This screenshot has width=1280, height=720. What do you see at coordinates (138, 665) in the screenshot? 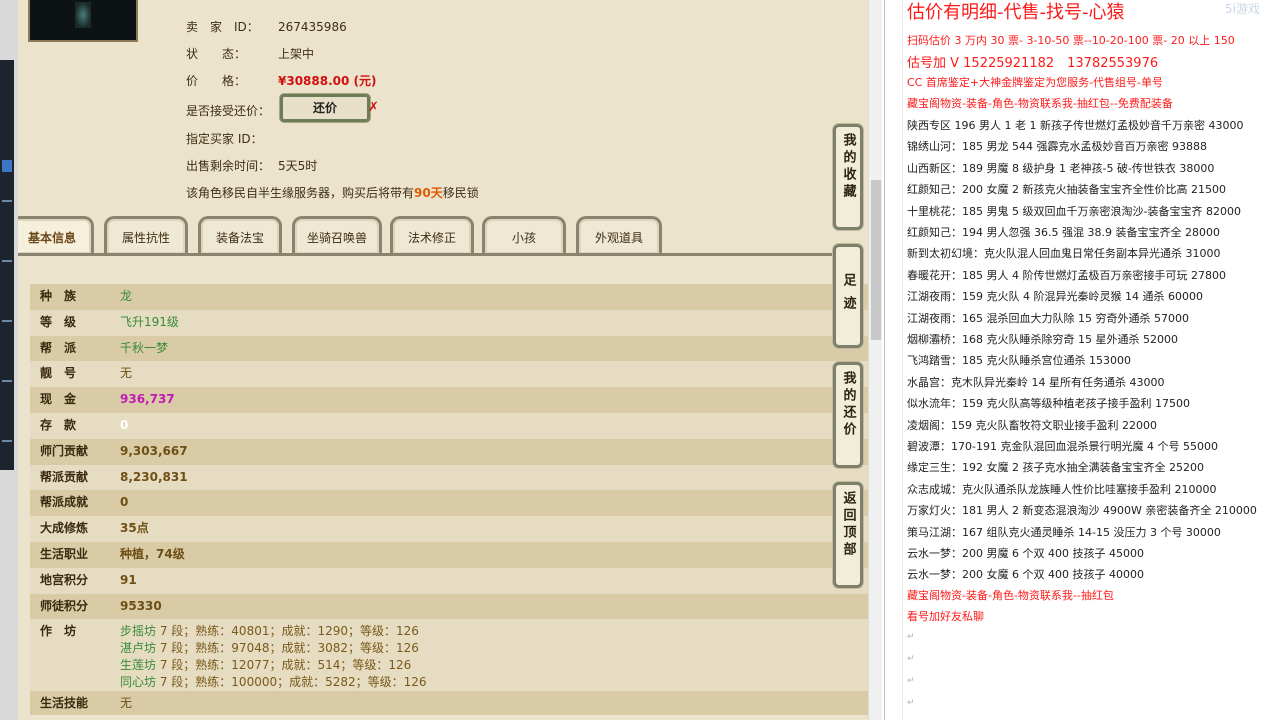
I see `workshop-name: 生莲坊` at bounding box center [138, 665].